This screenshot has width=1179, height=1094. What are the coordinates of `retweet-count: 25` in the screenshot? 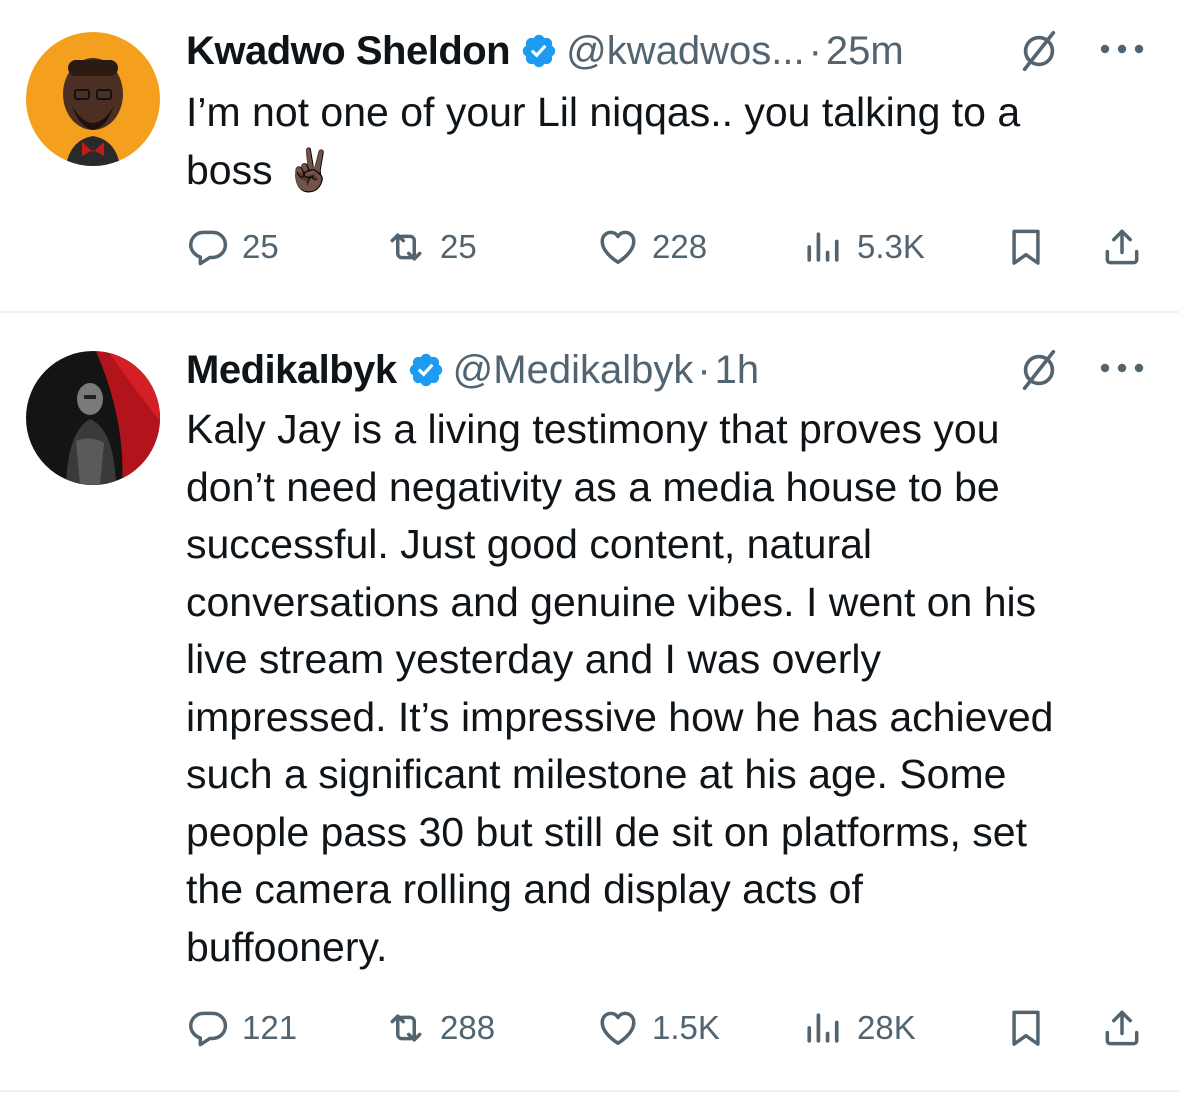 It's located at (458, 246).